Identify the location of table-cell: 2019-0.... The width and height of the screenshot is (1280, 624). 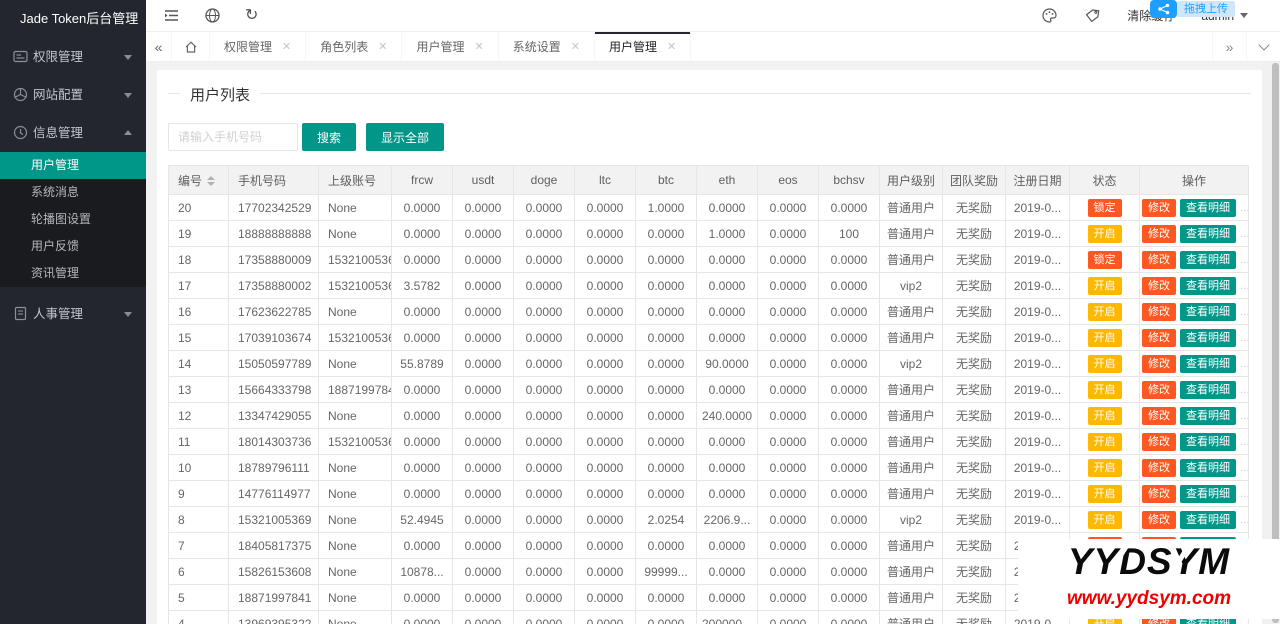
(1037, 207).